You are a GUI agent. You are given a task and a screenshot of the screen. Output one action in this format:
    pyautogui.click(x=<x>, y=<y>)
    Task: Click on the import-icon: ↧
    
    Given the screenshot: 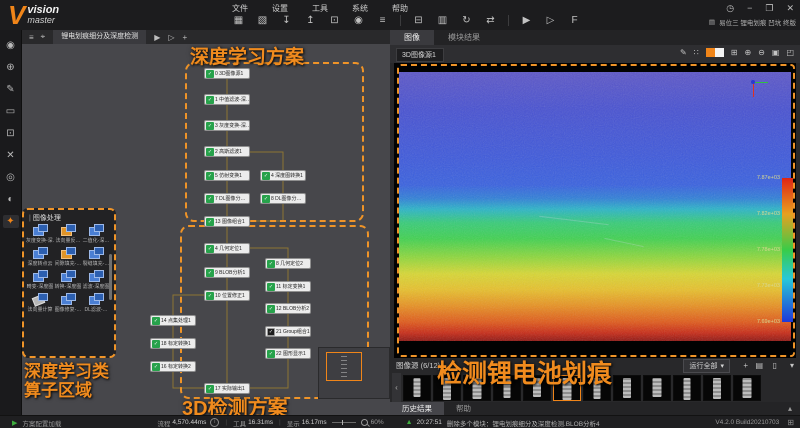 What is the action you would take?
    pyautogui.click(x=286, y=20)
    